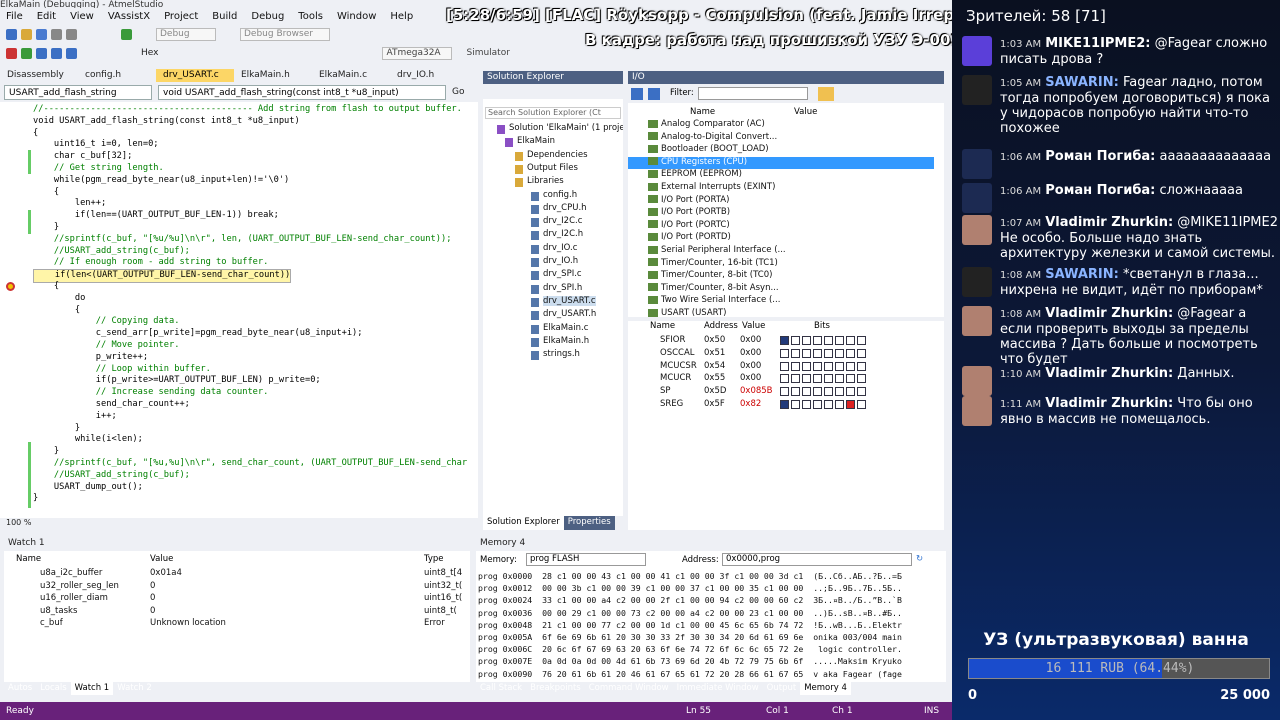 This screenshot has height=720, width=1280. What do you see at coordinates (356, 16) in the screenshot?
I see `menu-item: Window` at bounding box center [356, 16].